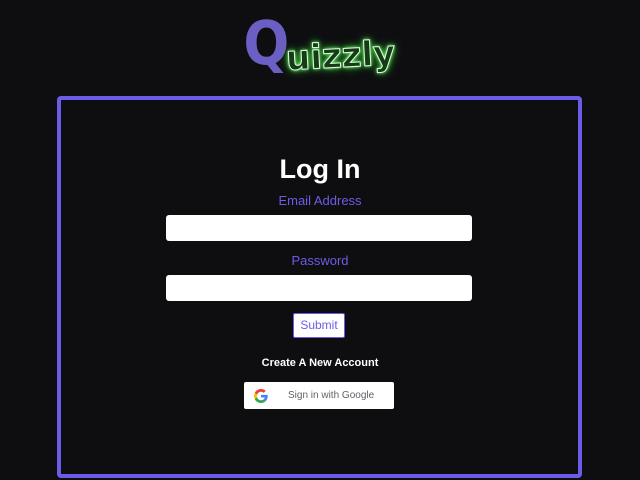  What do you see at coordinates (319, 288) in the screenshot?
I see `password-field` at bounding box center [319, 288].